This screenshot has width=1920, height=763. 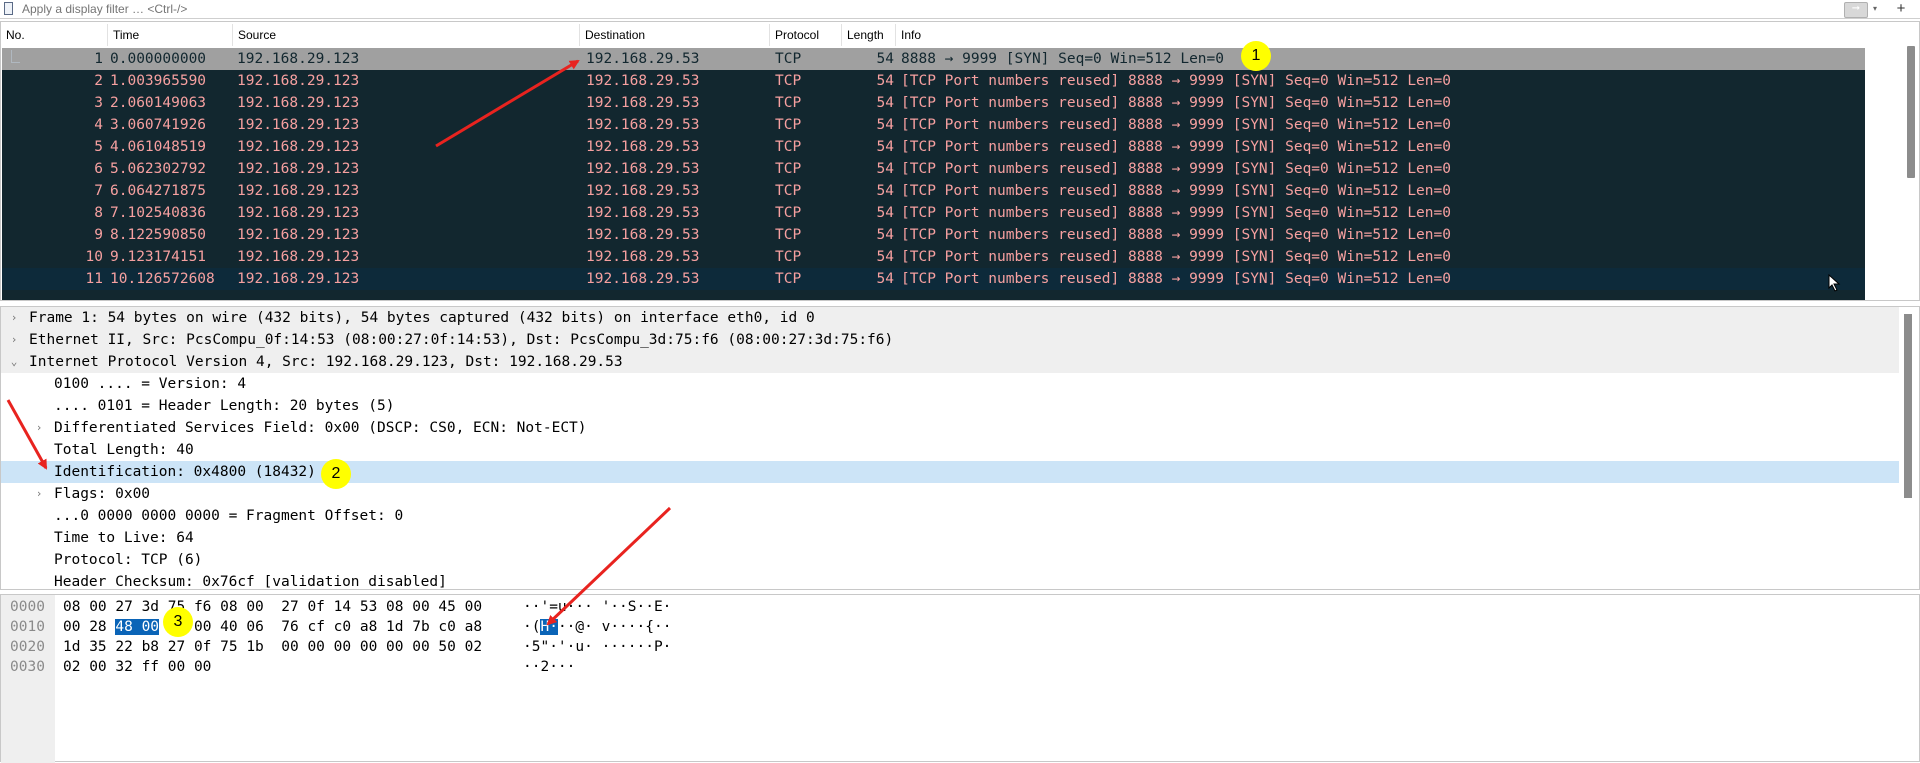 I want to click on hex-group: 00 28, so click(x=89, y=627).